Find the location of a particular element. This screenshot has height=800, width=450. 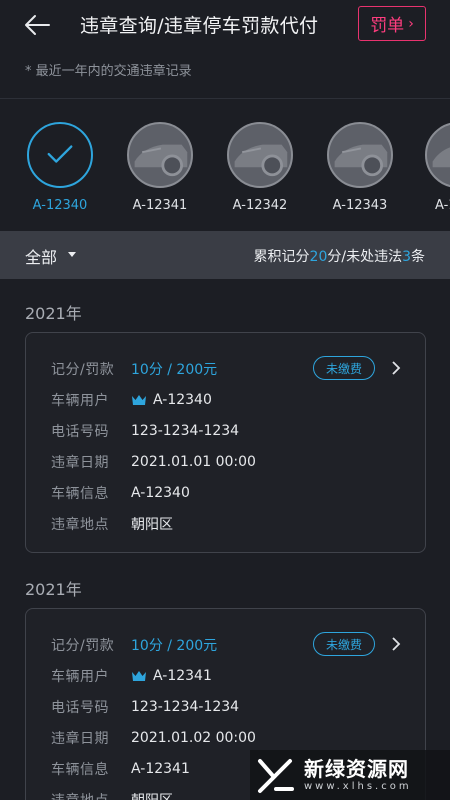

vehicle-info-value: A-12341 is located at coordinates (160, 769).